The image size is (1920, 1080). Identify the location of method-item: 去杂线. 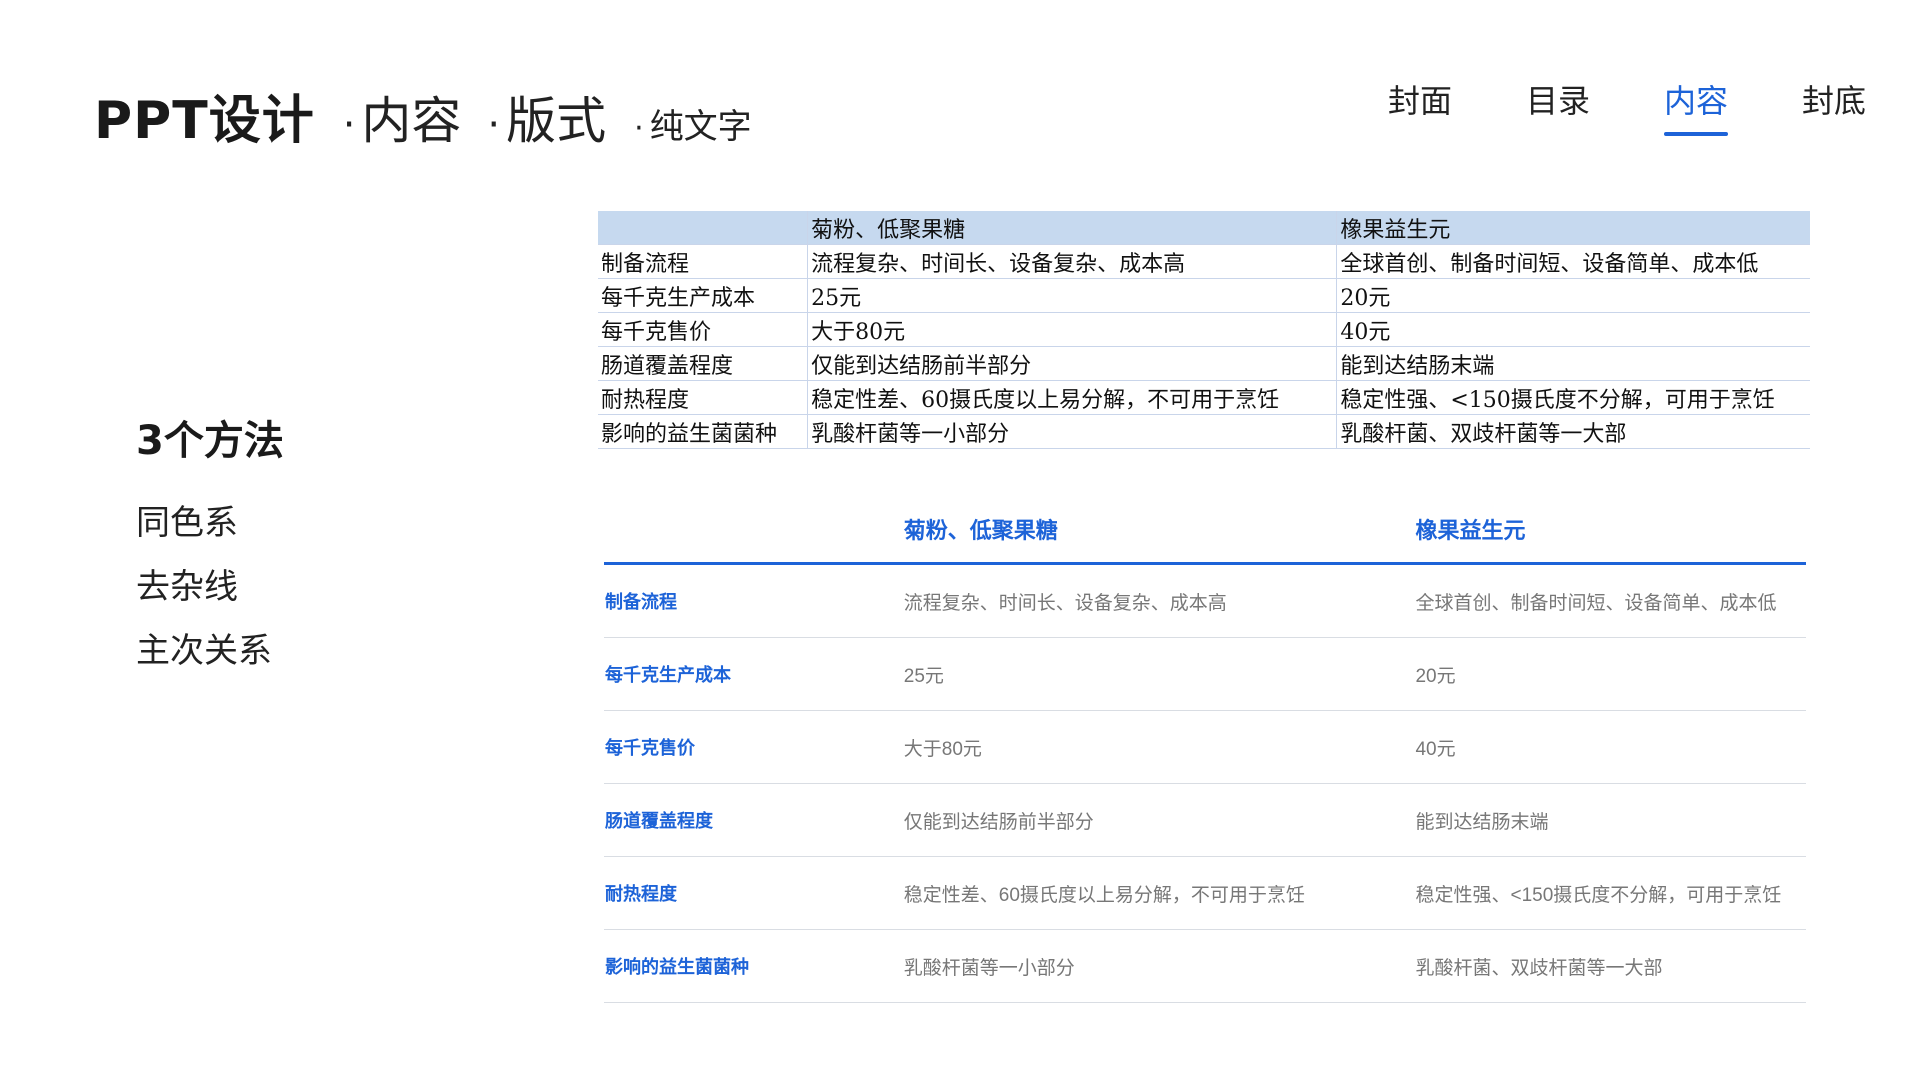
(187, 587).